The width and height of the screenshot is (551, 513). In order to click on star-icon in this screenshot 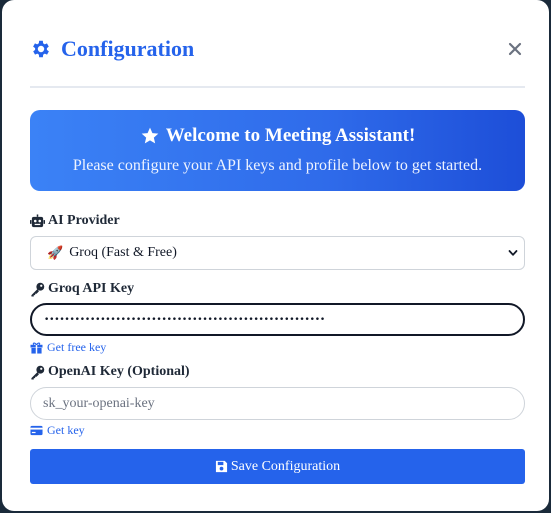, I will do `click(150, 136)`.